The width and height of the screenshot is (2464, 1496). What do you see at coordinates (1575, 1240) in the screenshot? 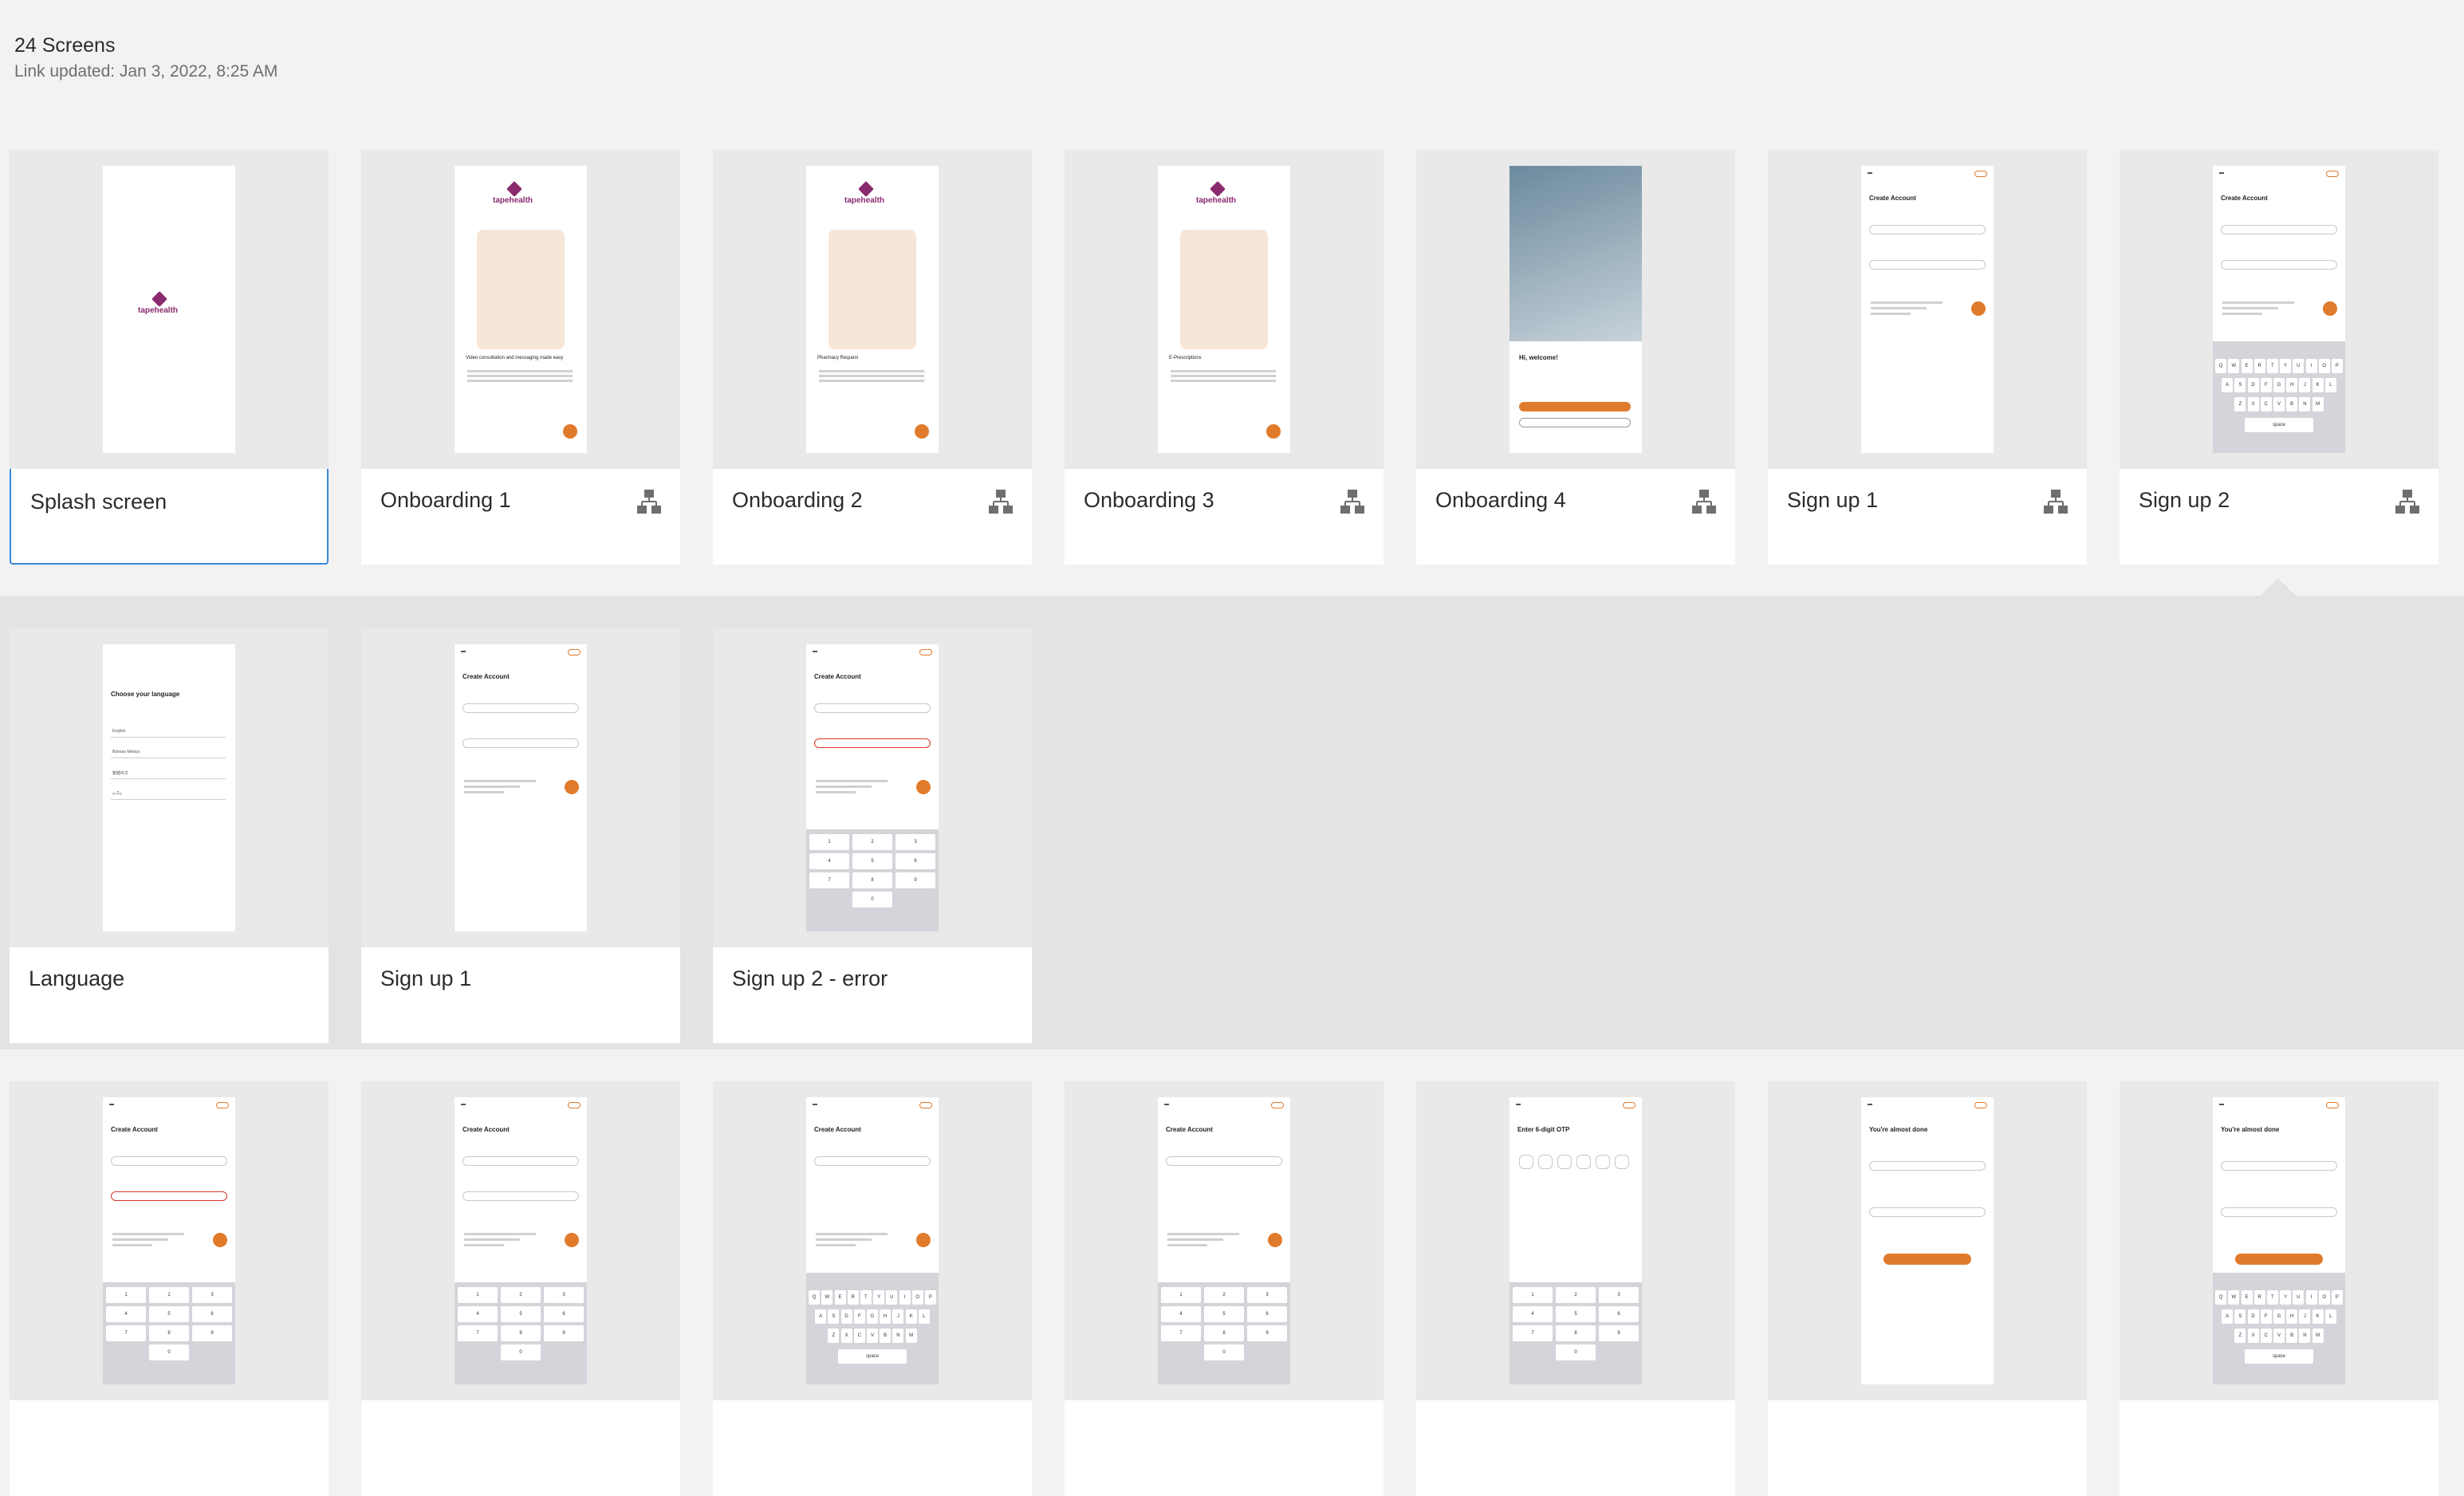
I see `screen-thumbnail: Enter 6-digit OTP 1 2 3 4 5 6 7 8 9 0` at bounding box center [1575, 1240].